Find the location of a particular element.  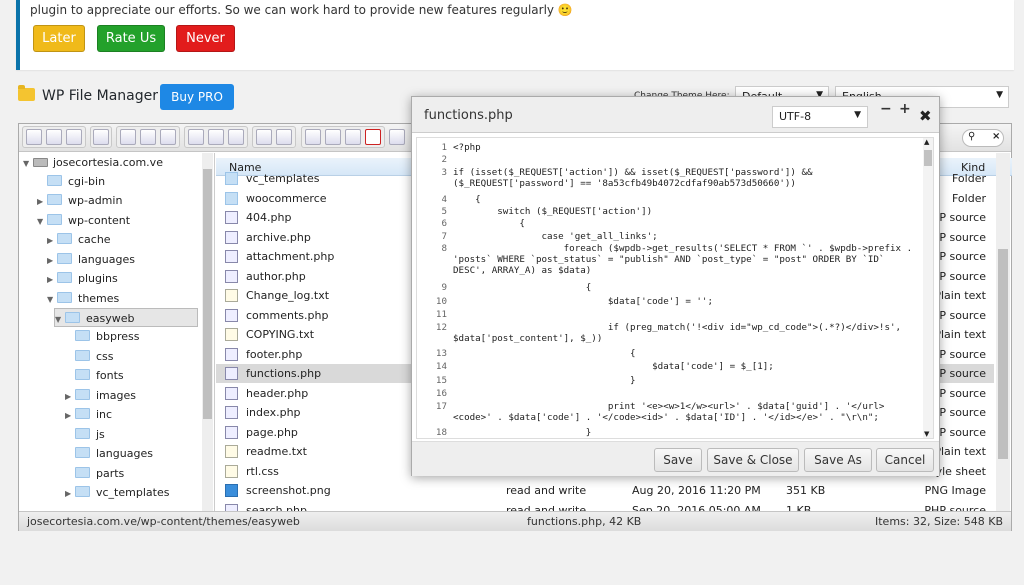

tree-item: ▶ languages is located at coordinates (91, 259).